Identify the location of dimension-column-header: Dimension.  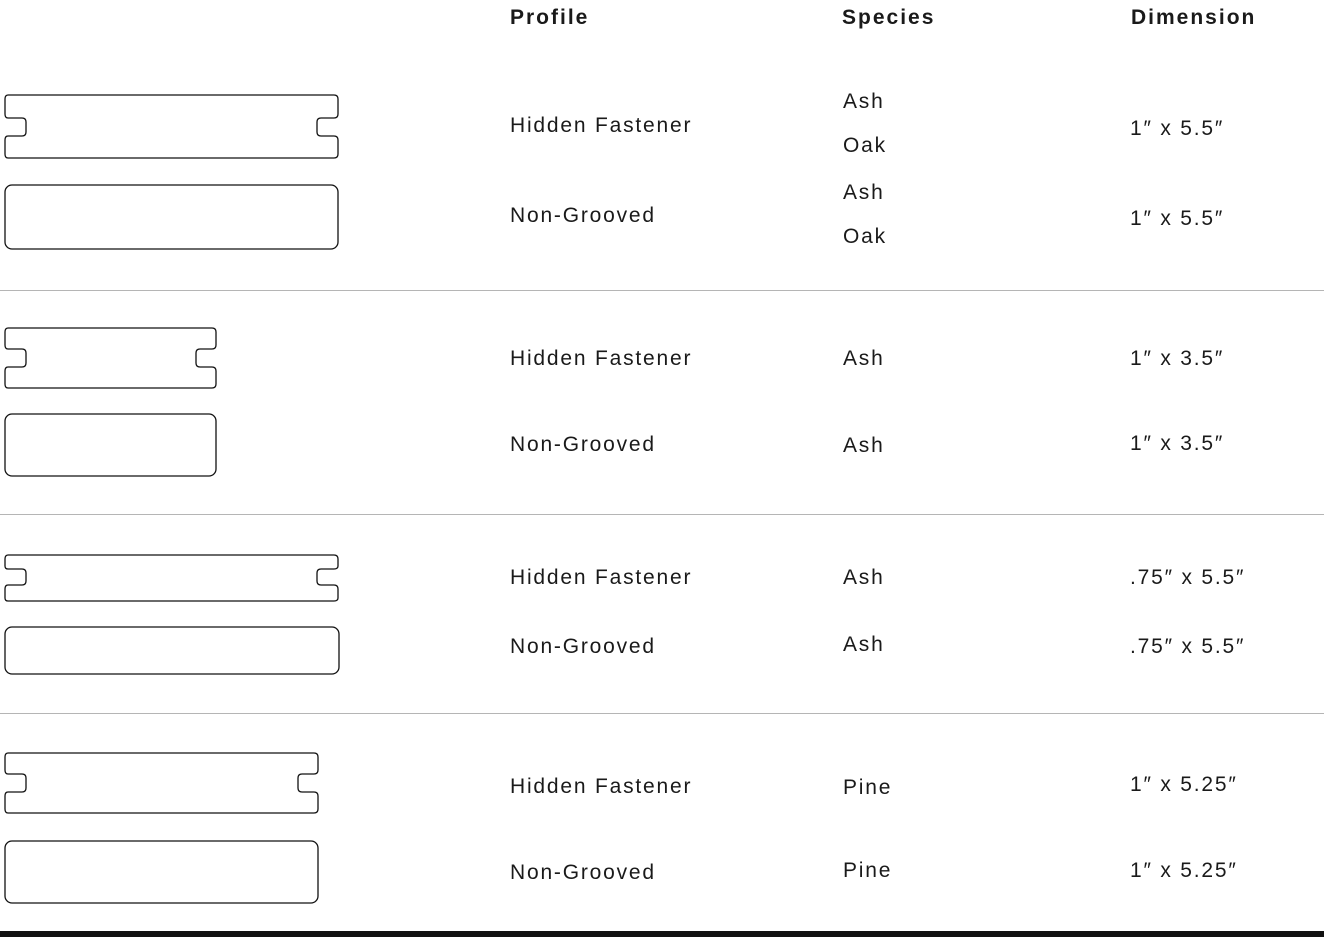
(1194, 17).